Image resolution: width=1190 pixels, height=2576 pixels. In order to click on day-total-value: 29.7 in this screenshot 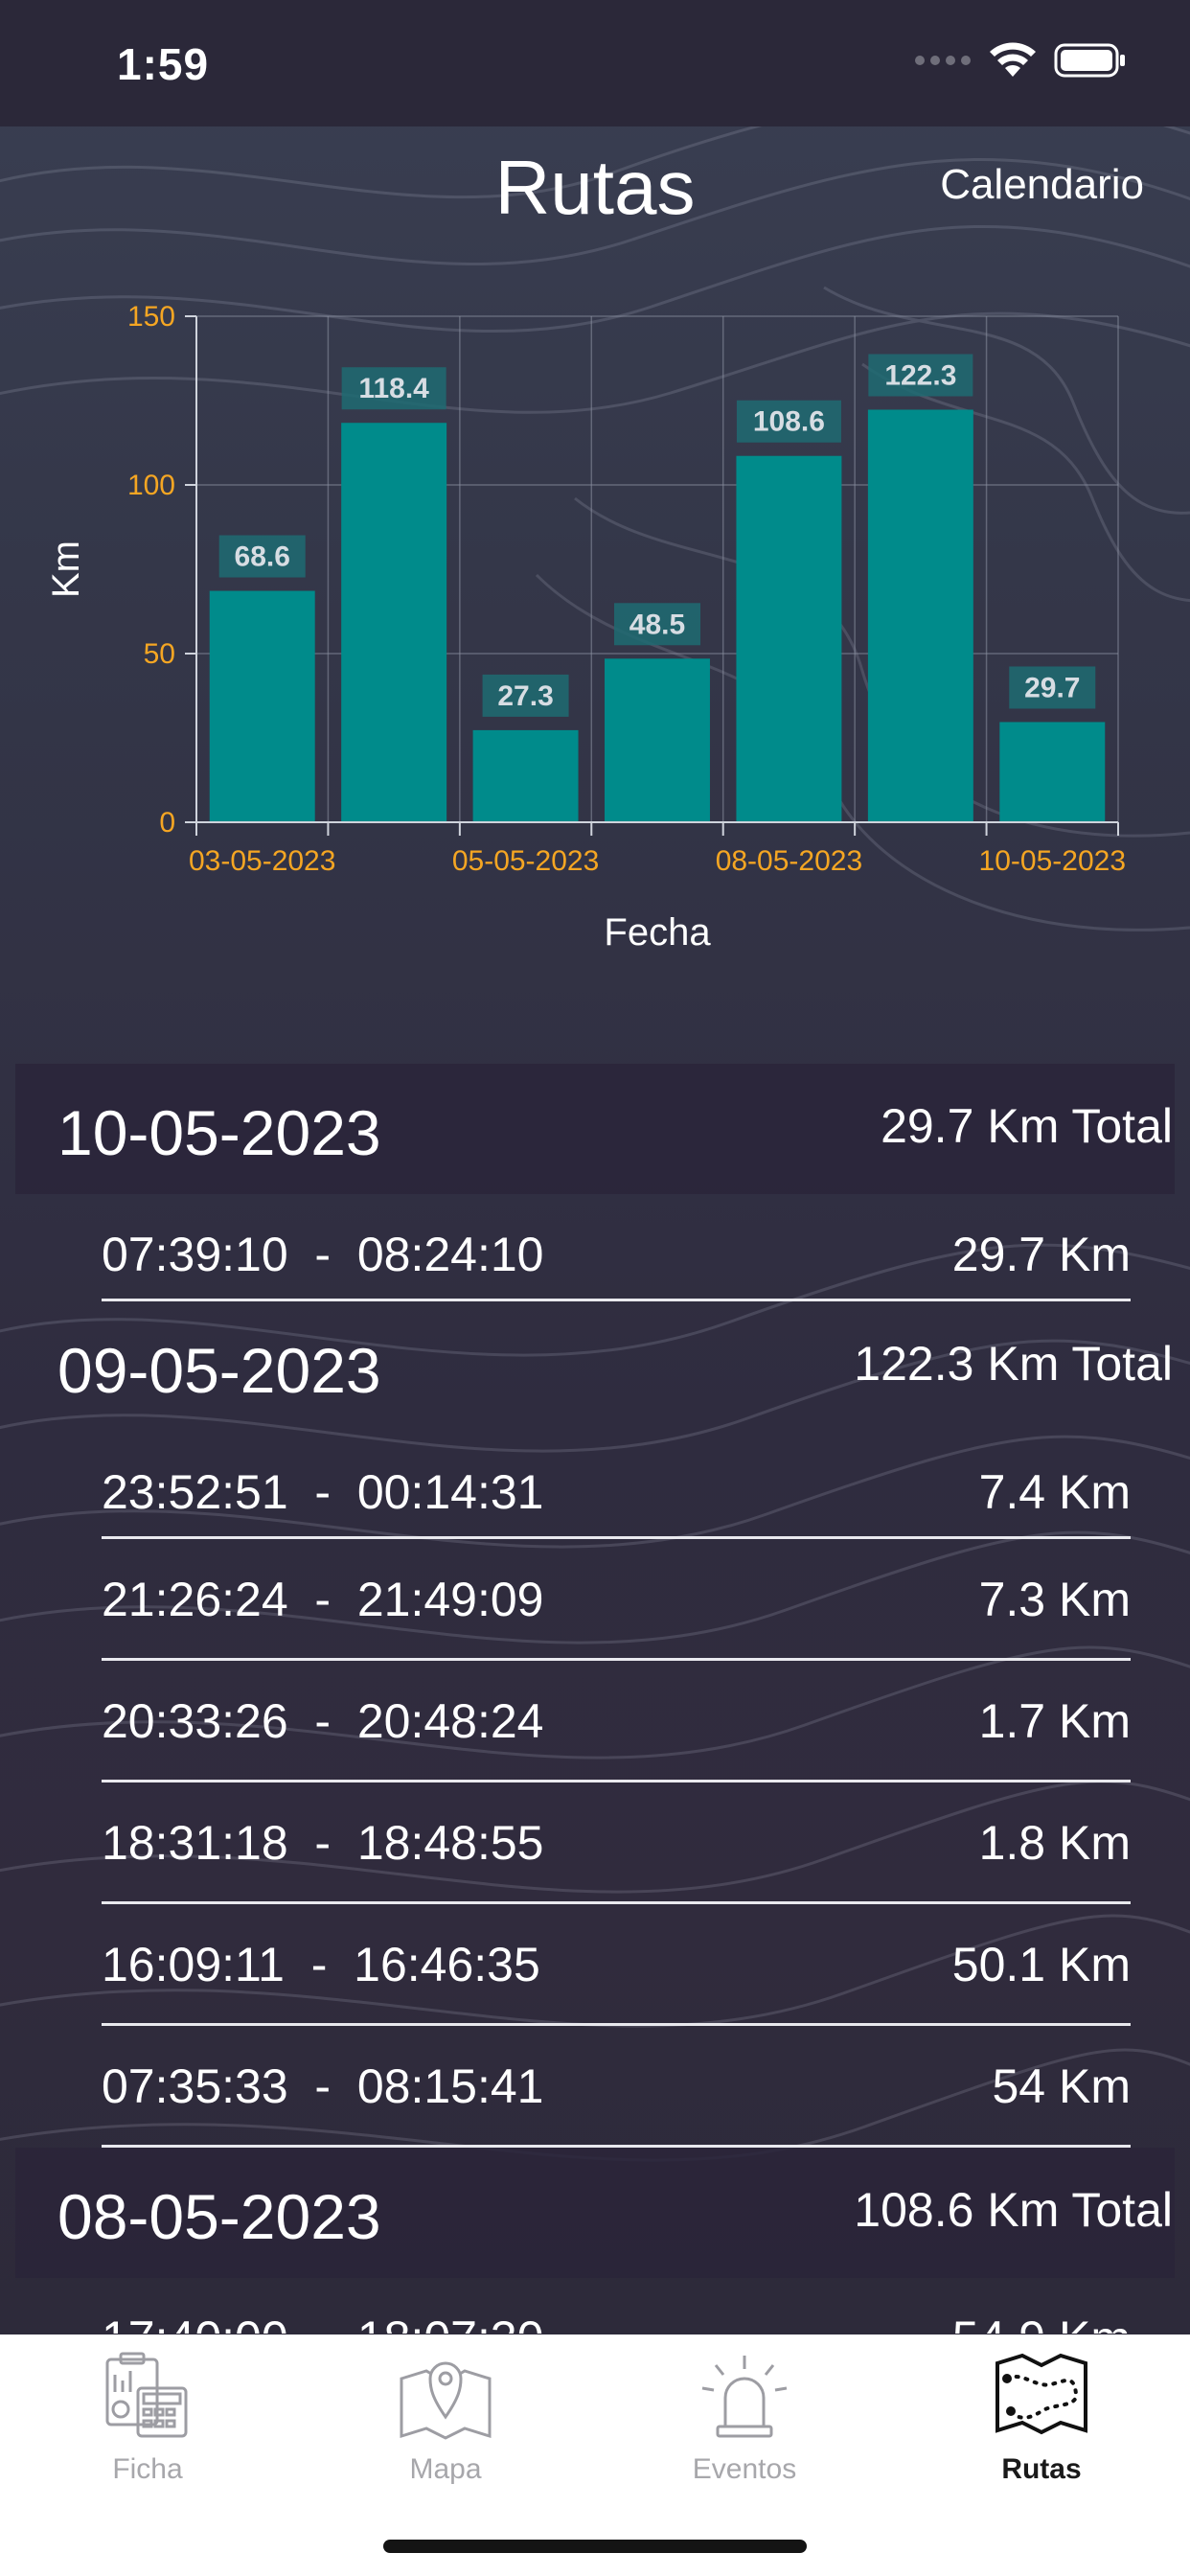, I will do `click(928, 1126)`.